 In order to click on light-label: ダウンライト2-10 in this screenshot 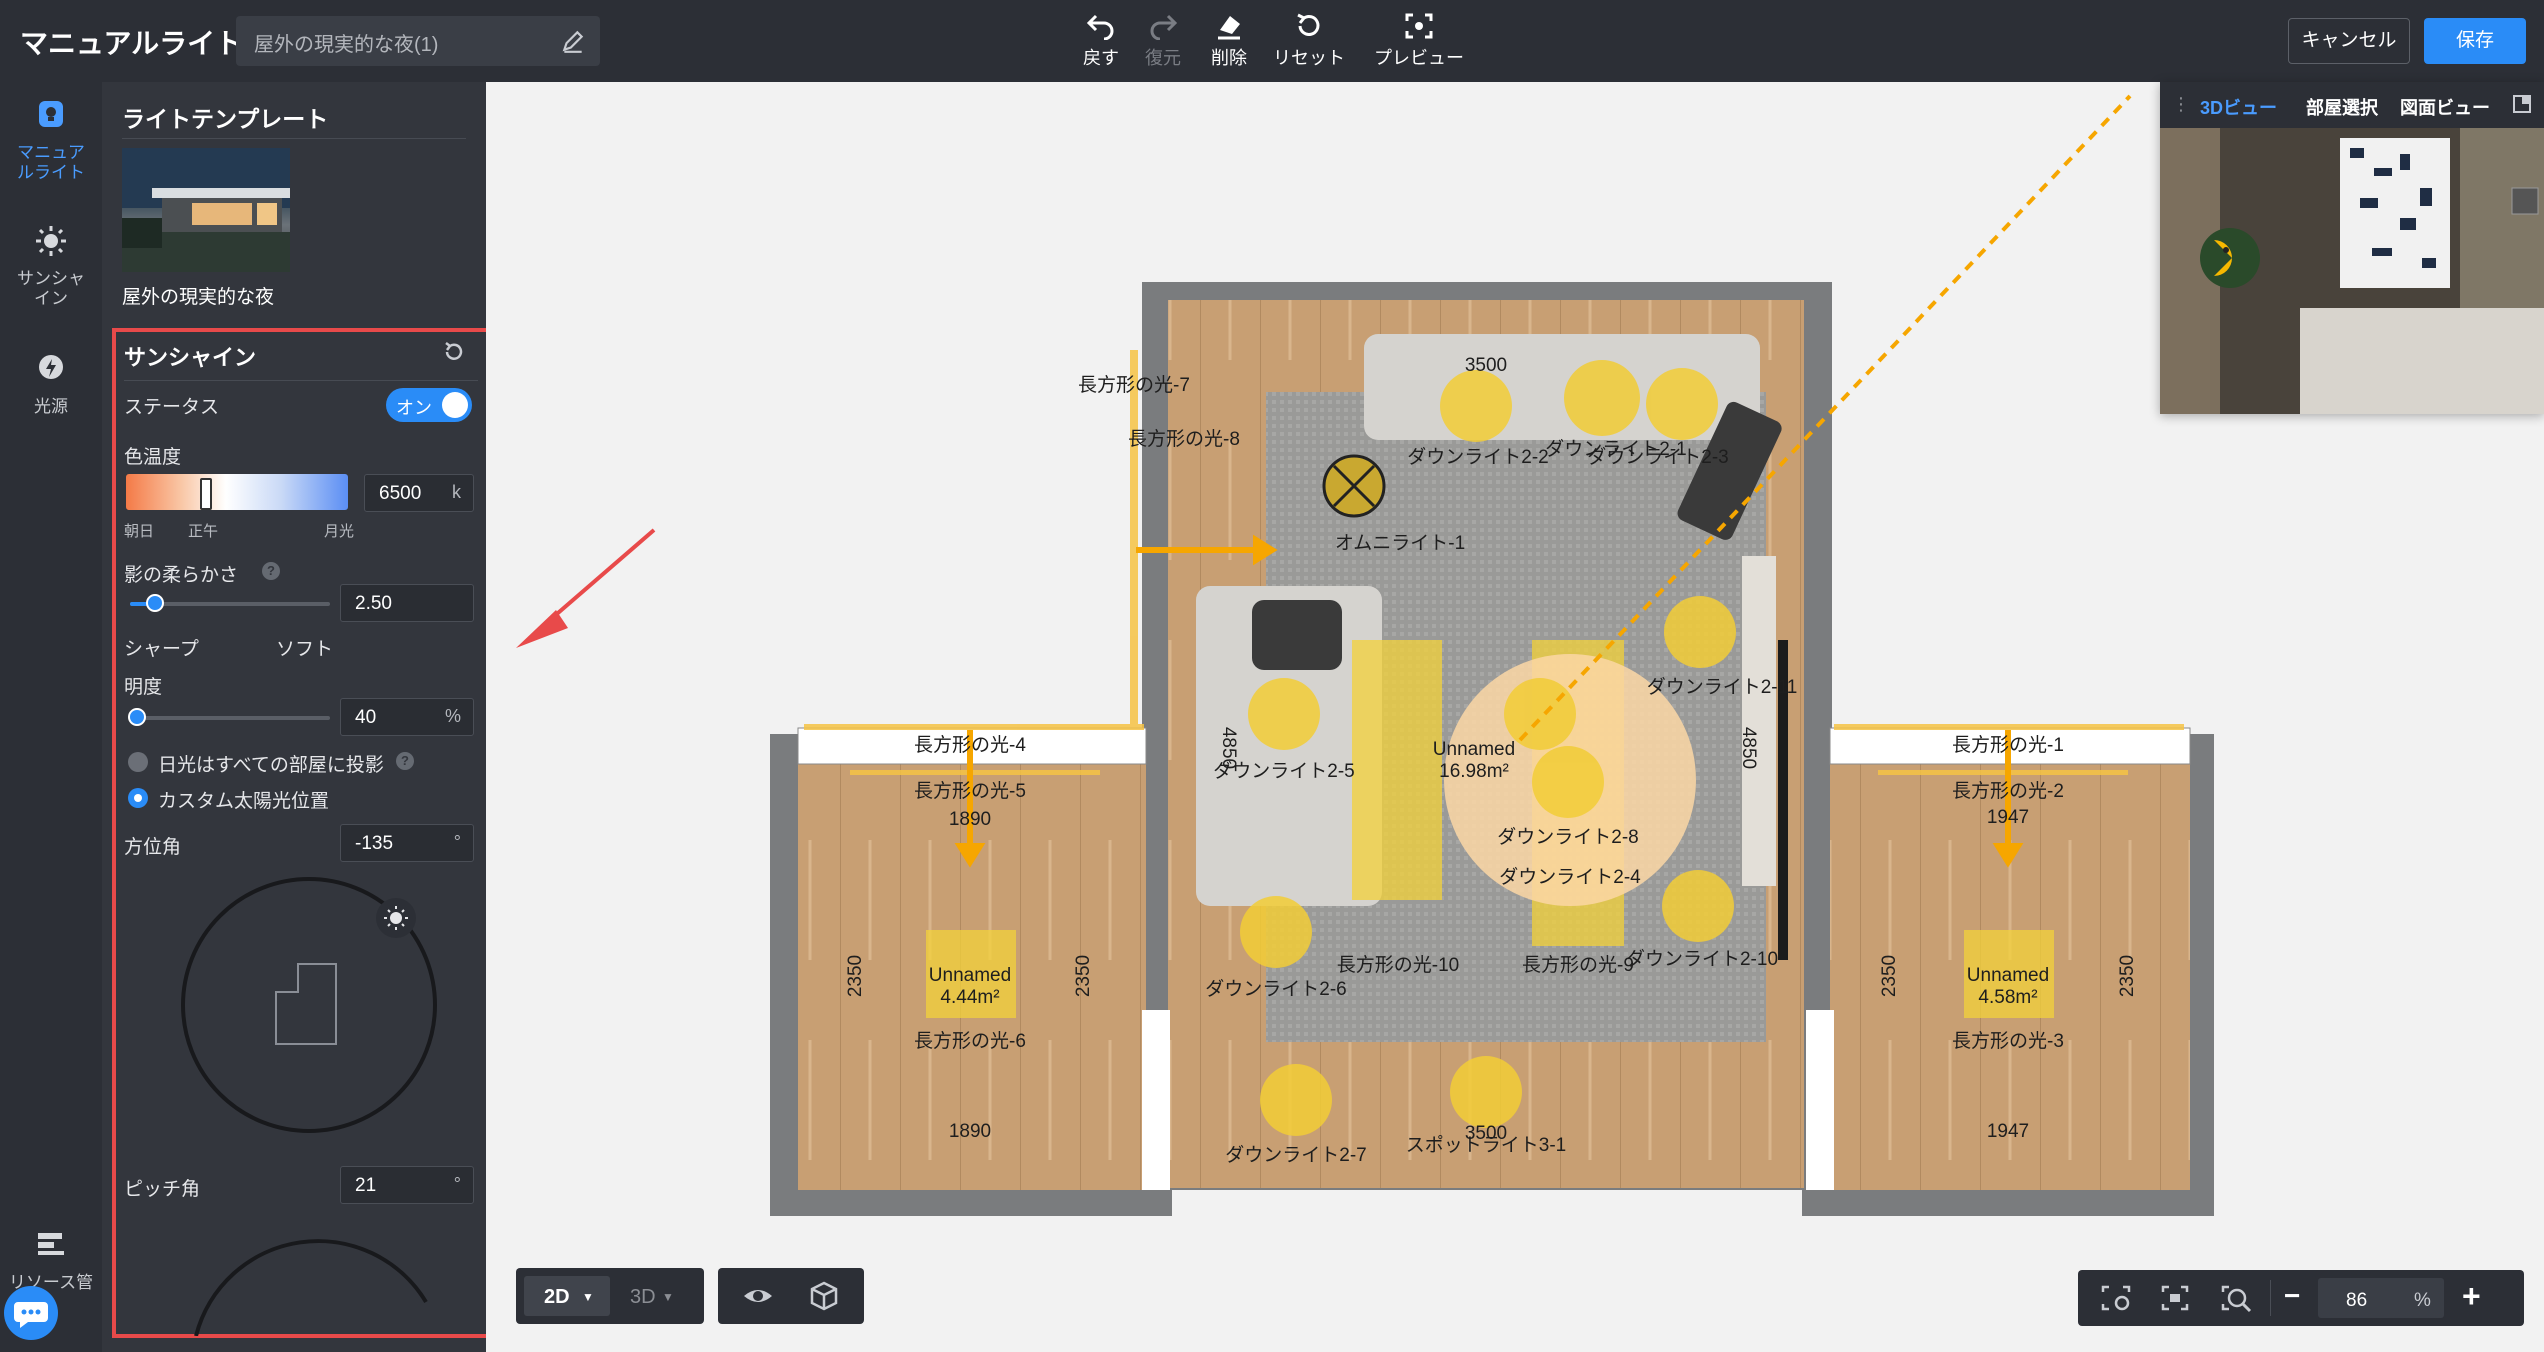, I will do `click(1702, 960)`.